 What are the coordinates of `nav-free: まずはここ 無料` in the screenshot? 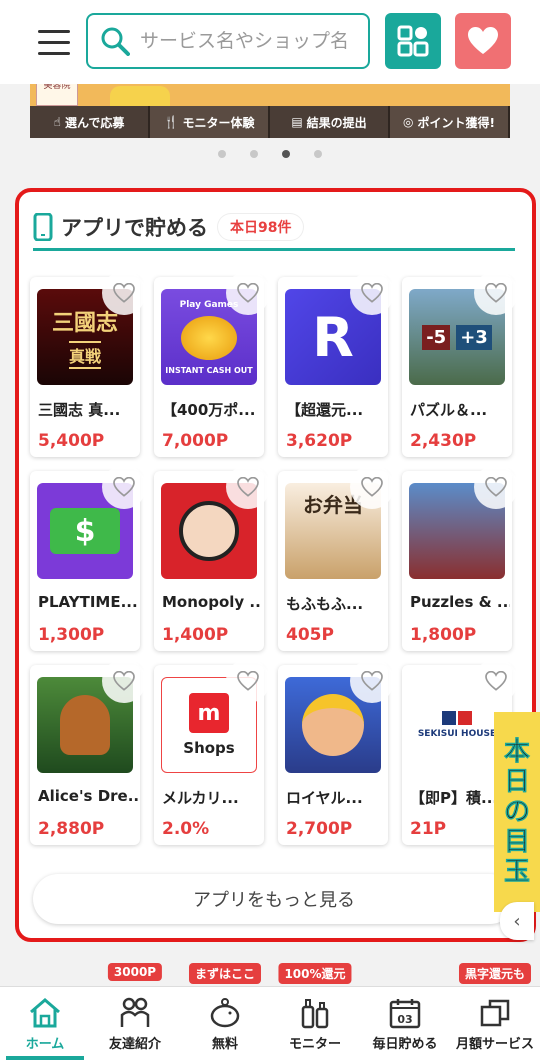 It's located at (225, 1012).